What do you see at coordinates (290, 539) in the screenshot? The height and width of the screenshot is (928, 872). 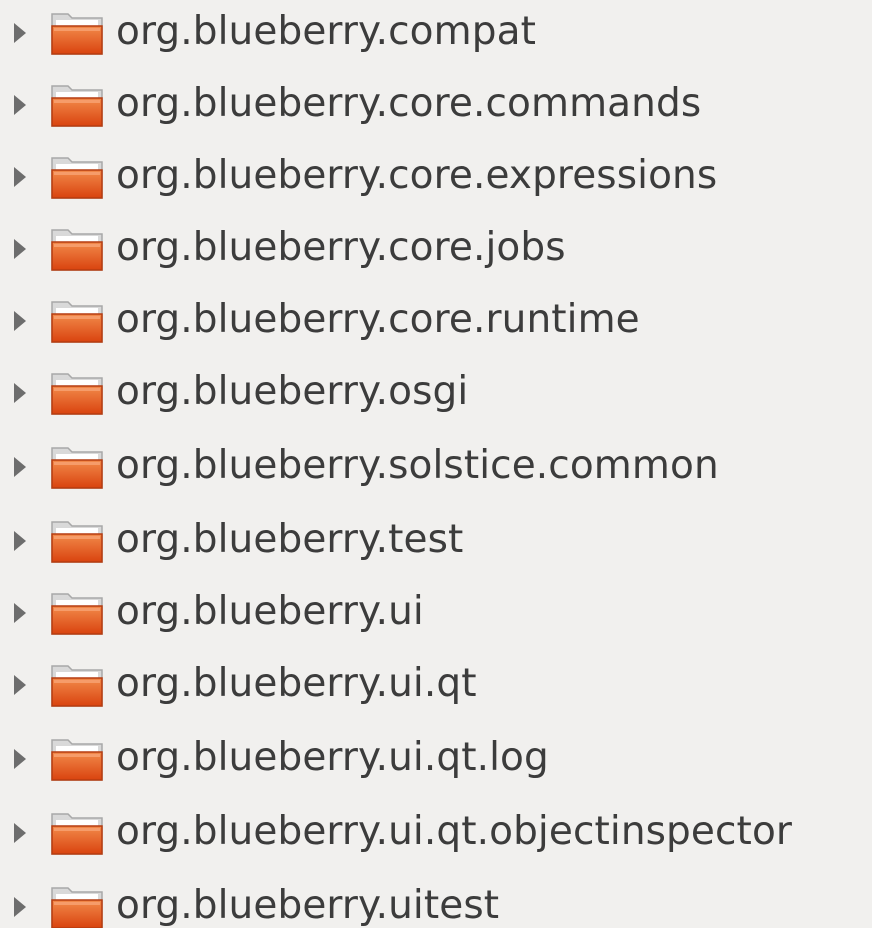 I see `tree-item-label: org.blueberry.test` at bounding box center [290, 539].